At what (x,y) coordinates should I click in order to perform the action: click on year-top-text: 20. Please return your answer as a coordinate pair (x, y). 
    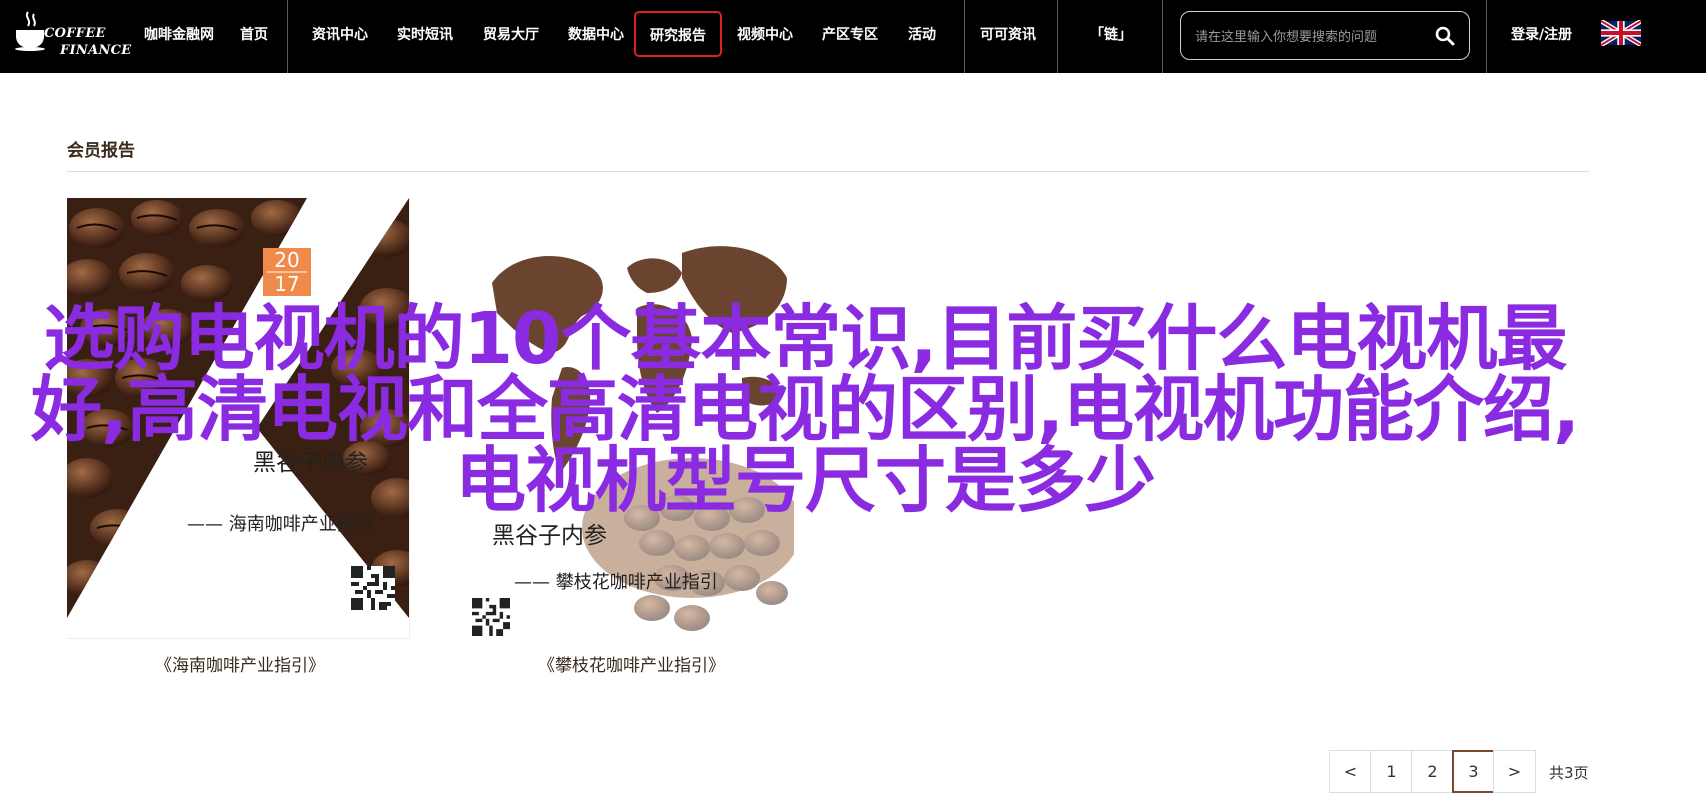
    Looking at the image, I should click on (287, 260).